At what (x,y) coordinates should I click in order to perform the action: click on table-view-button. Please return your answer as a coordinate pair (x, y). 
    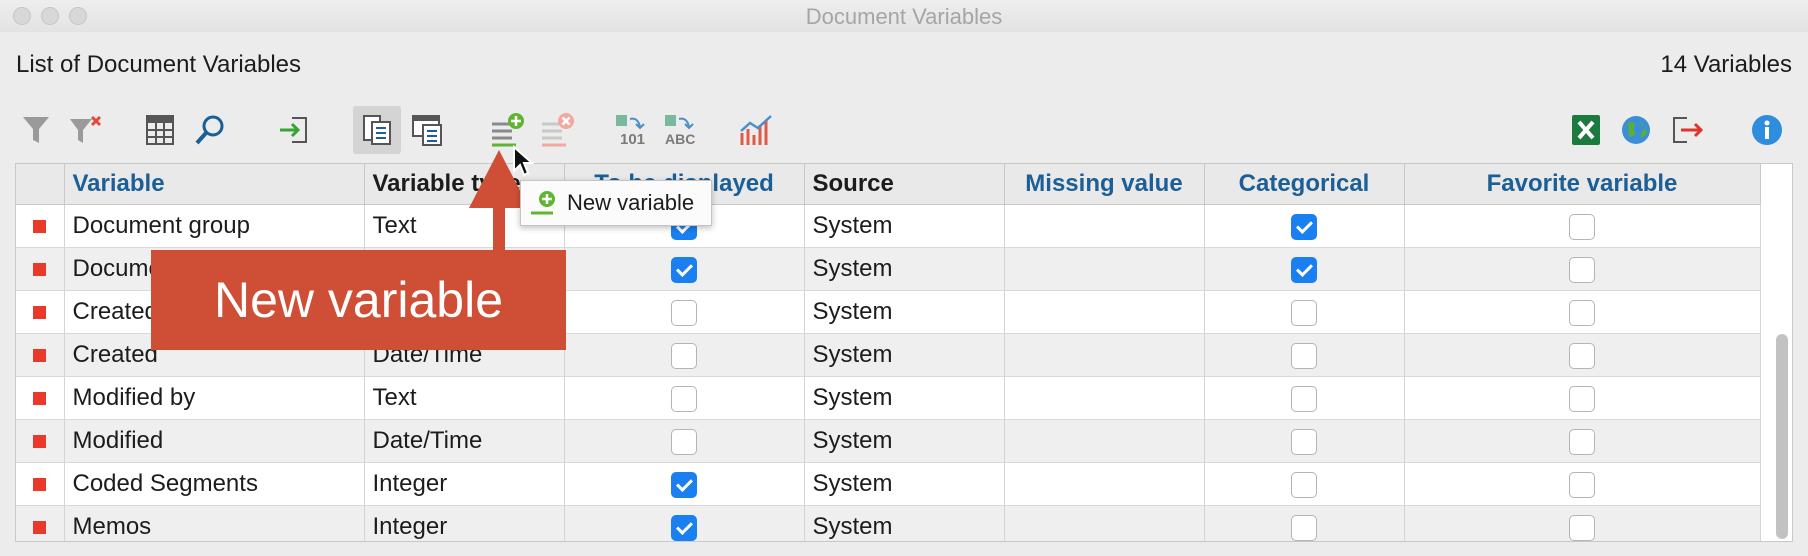
    Looking at the image, I should click on (160, 130).